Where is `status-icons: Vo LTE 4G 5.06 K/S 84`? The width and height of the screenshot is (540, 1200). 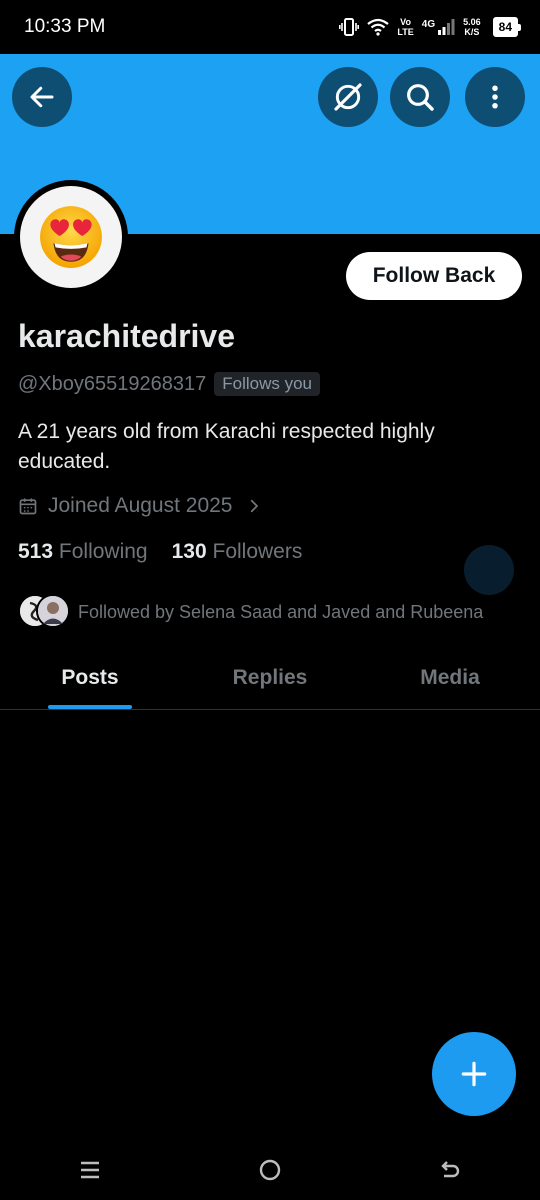 status-icons: Vo LTE 4G 5.06 K/S 84 is located at coordinates (430, 27).